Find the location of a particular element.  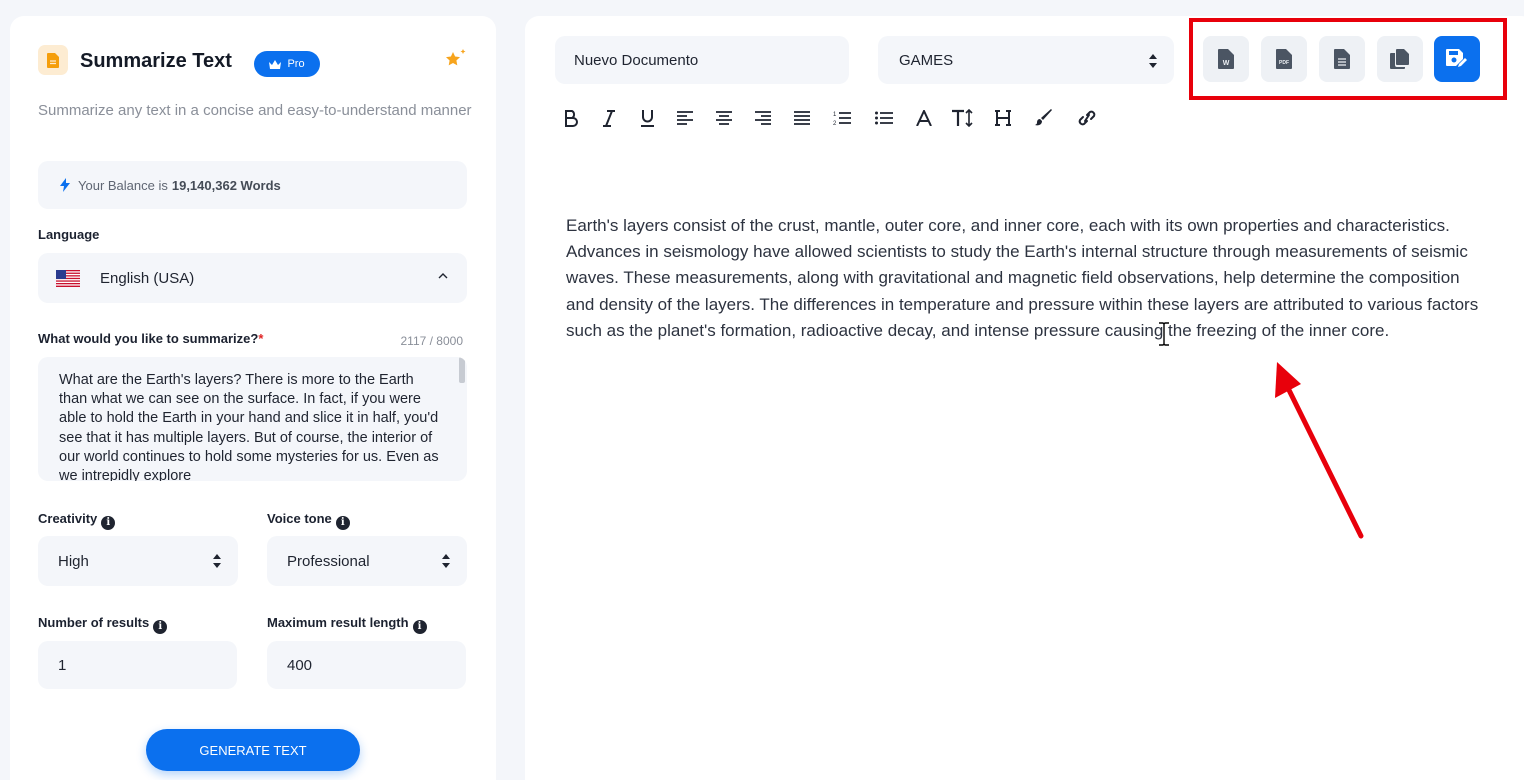

number-of-results-value: 1 is located at coordinates (62, 665).